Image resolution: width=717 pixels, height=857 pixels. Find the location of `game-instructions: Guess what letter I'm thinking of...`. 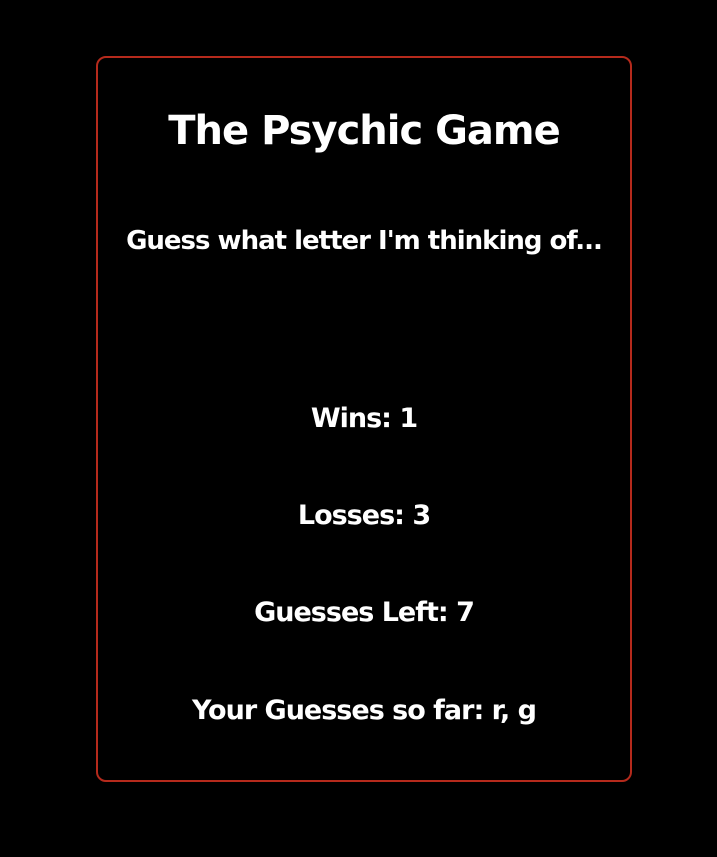

game-instructions: Guess what letter I'm thinking of... is located at coordinates (364, 241).